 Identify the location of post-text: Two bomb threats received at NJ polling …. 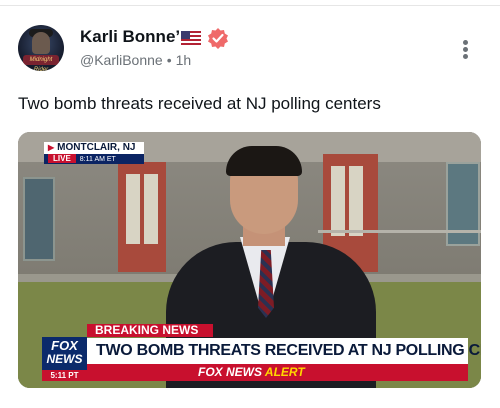
(199, 103).